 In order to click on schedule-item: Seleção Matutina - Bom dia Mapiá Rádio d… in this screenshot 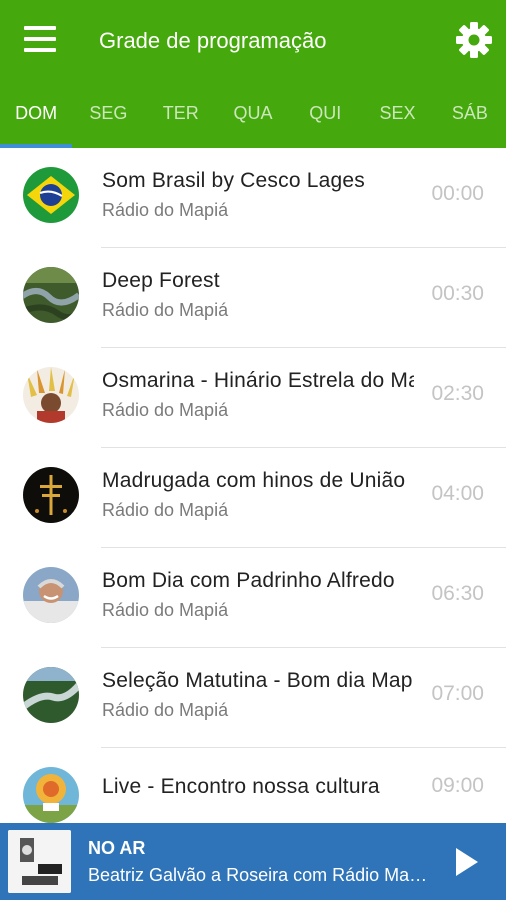, I will do `click(253, 698)`.